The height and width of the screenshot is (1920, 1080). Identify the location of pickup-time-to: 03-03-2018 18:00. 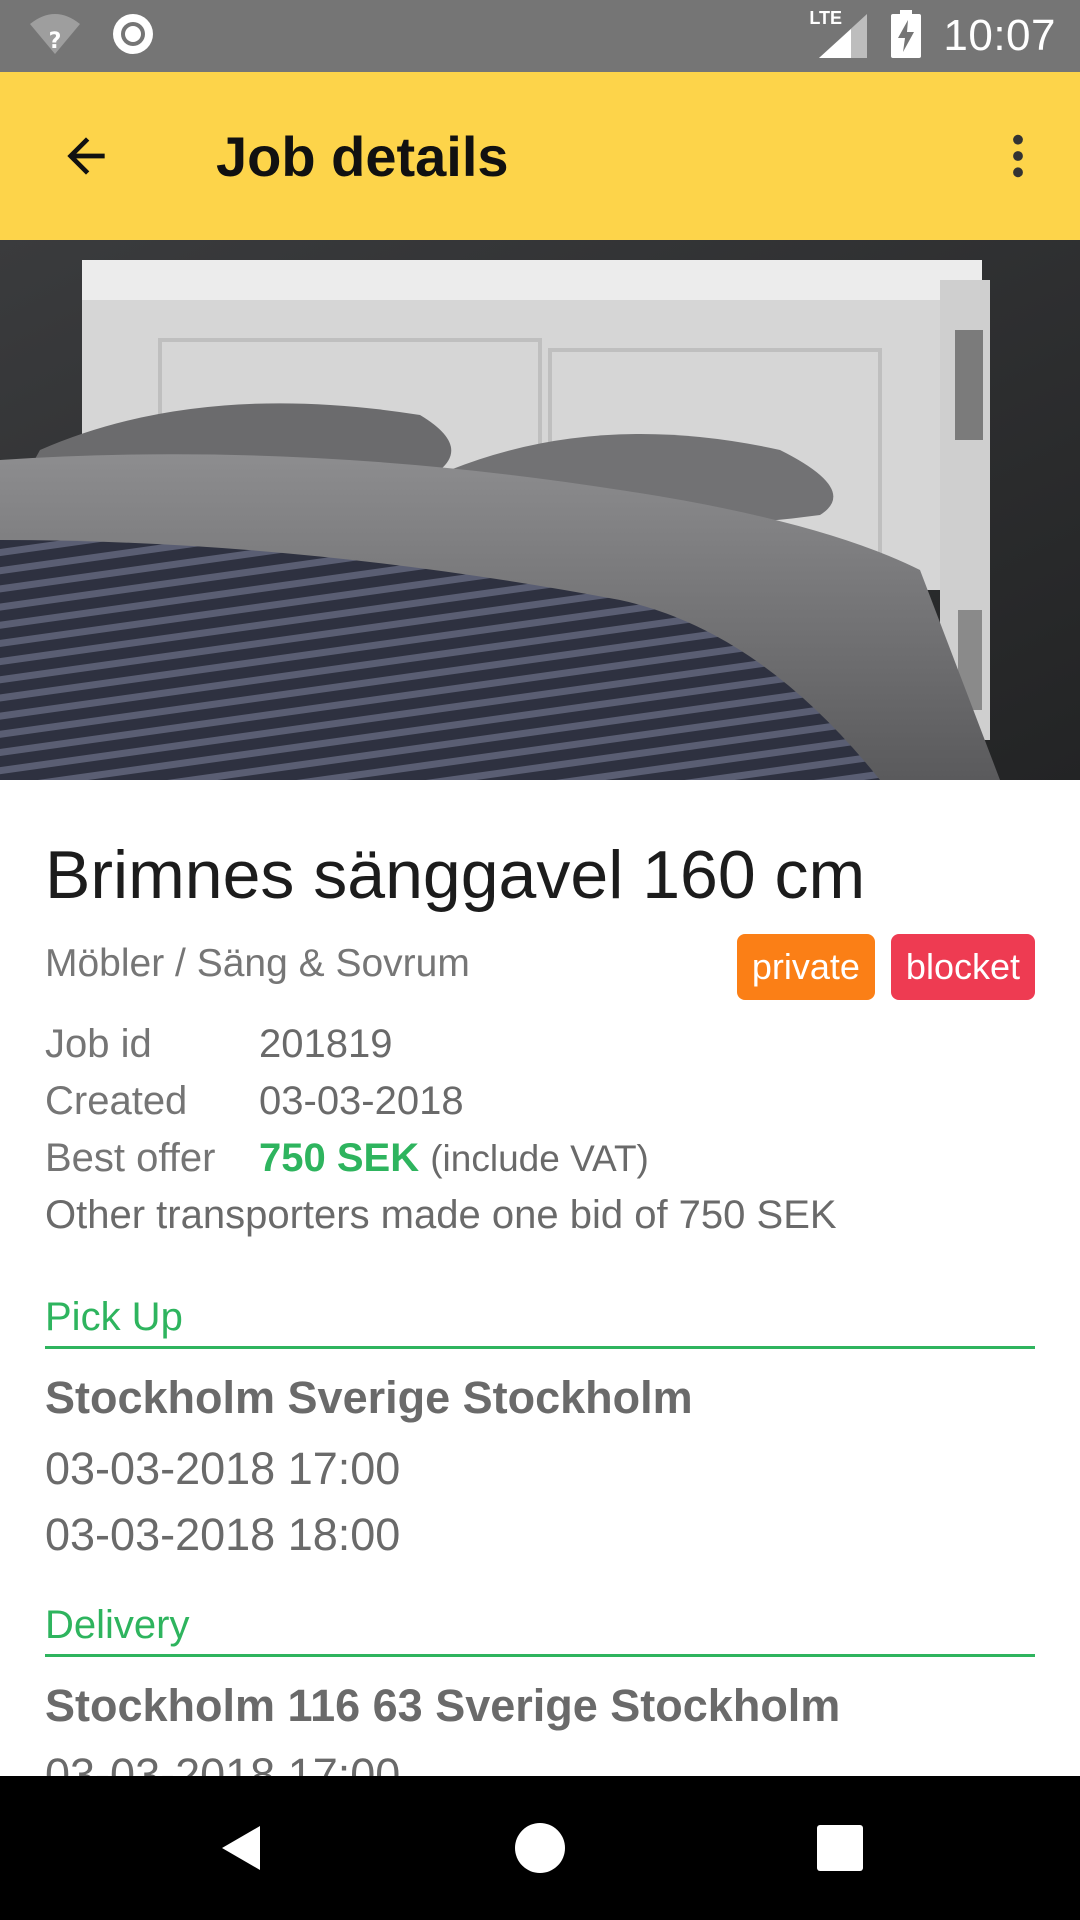
(223, 1534).